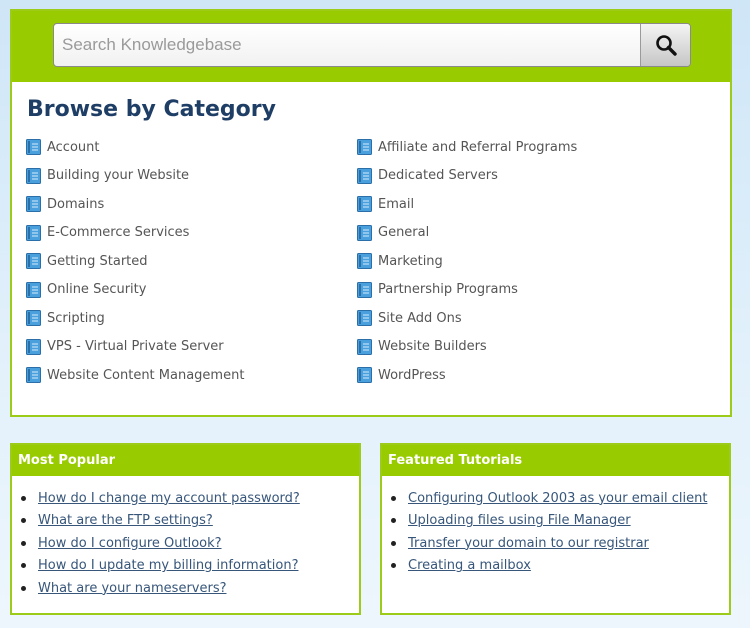 This screenshot has width=750, height=628. I want to click on category-label: VPS - Virtual Private Server, so click(135, 347).